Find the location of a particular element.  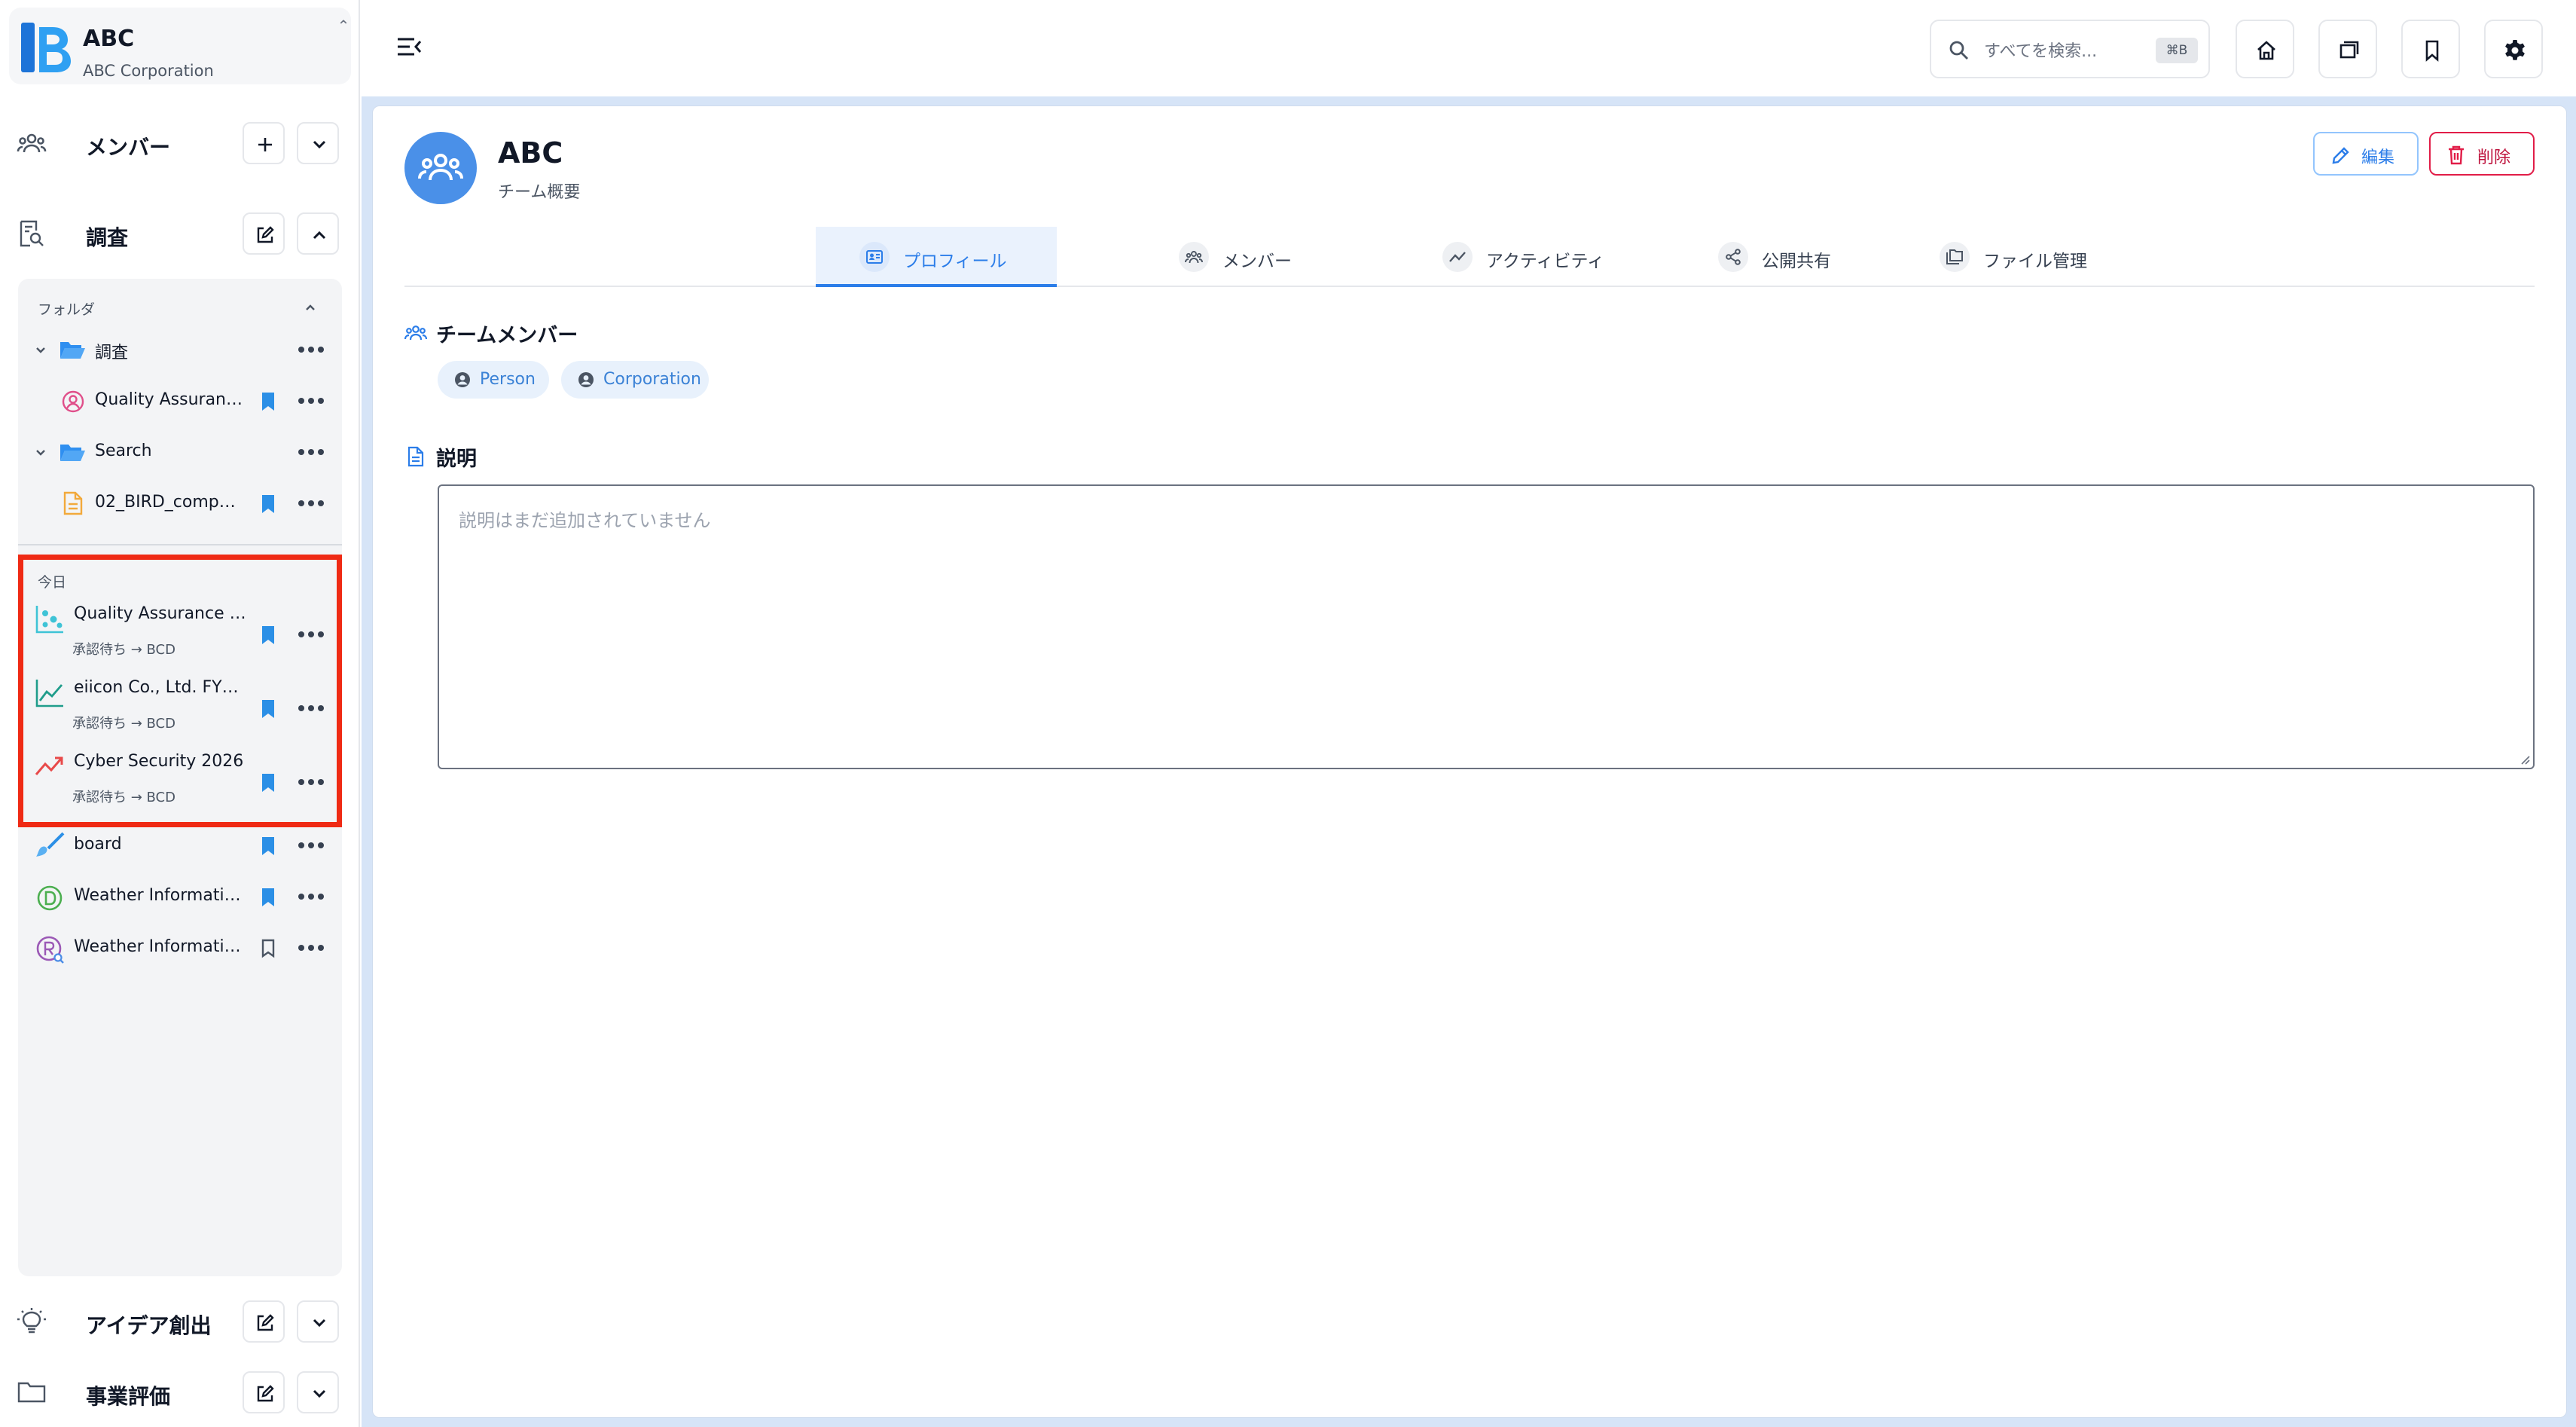

tab-label: プロフィール is located at coordinates (955, 261).